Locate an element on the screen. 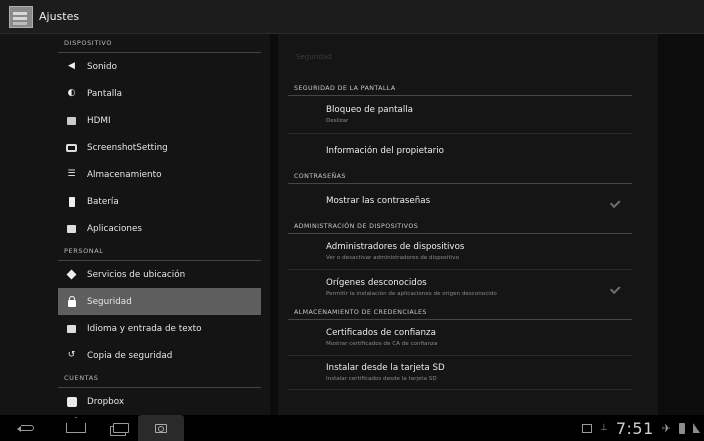 This screenshot has width=704, height=441. section-header-device-admin: ADMINISTRACIÓN DE DISPOSITIVOS is located at coordinates (460, 226).